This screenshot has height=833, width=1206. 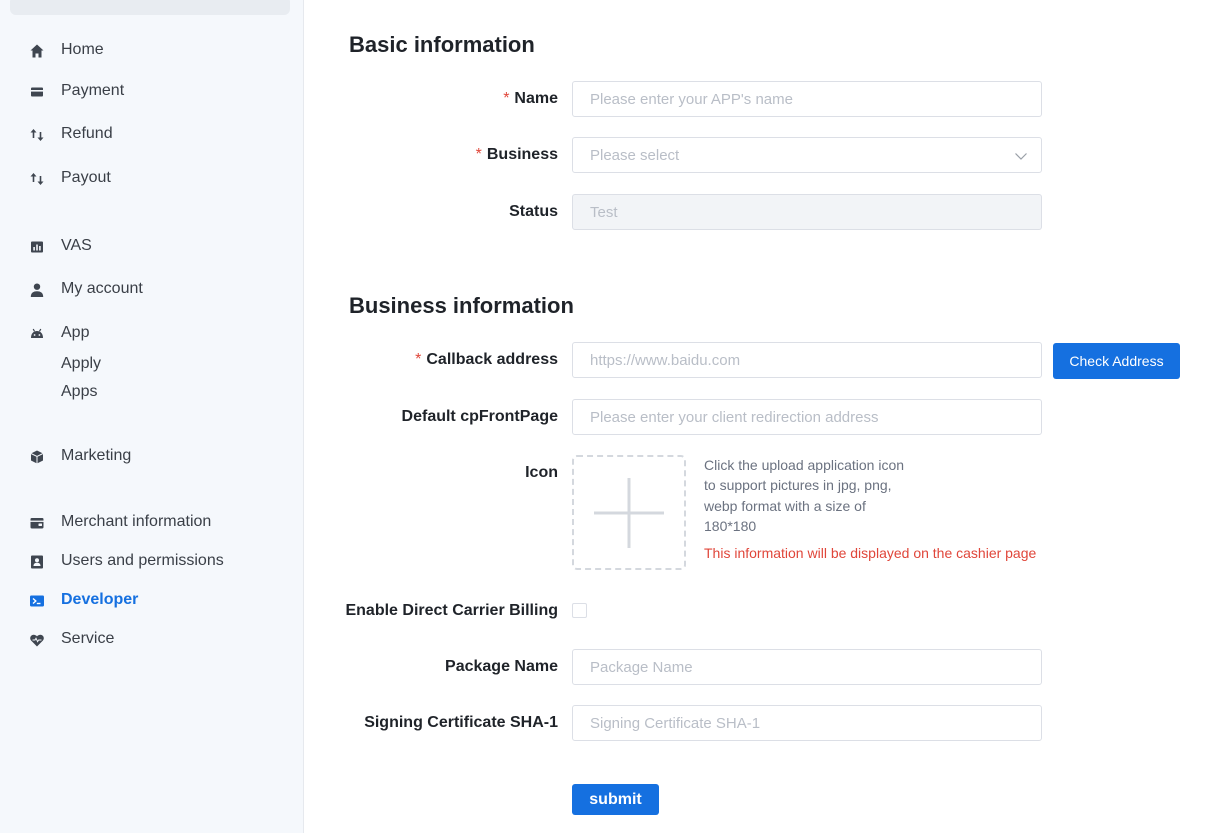 What do you see at coordinates (807, 417) in the screenshot?
I see `front-page-input` at bounding box center [807, 417].